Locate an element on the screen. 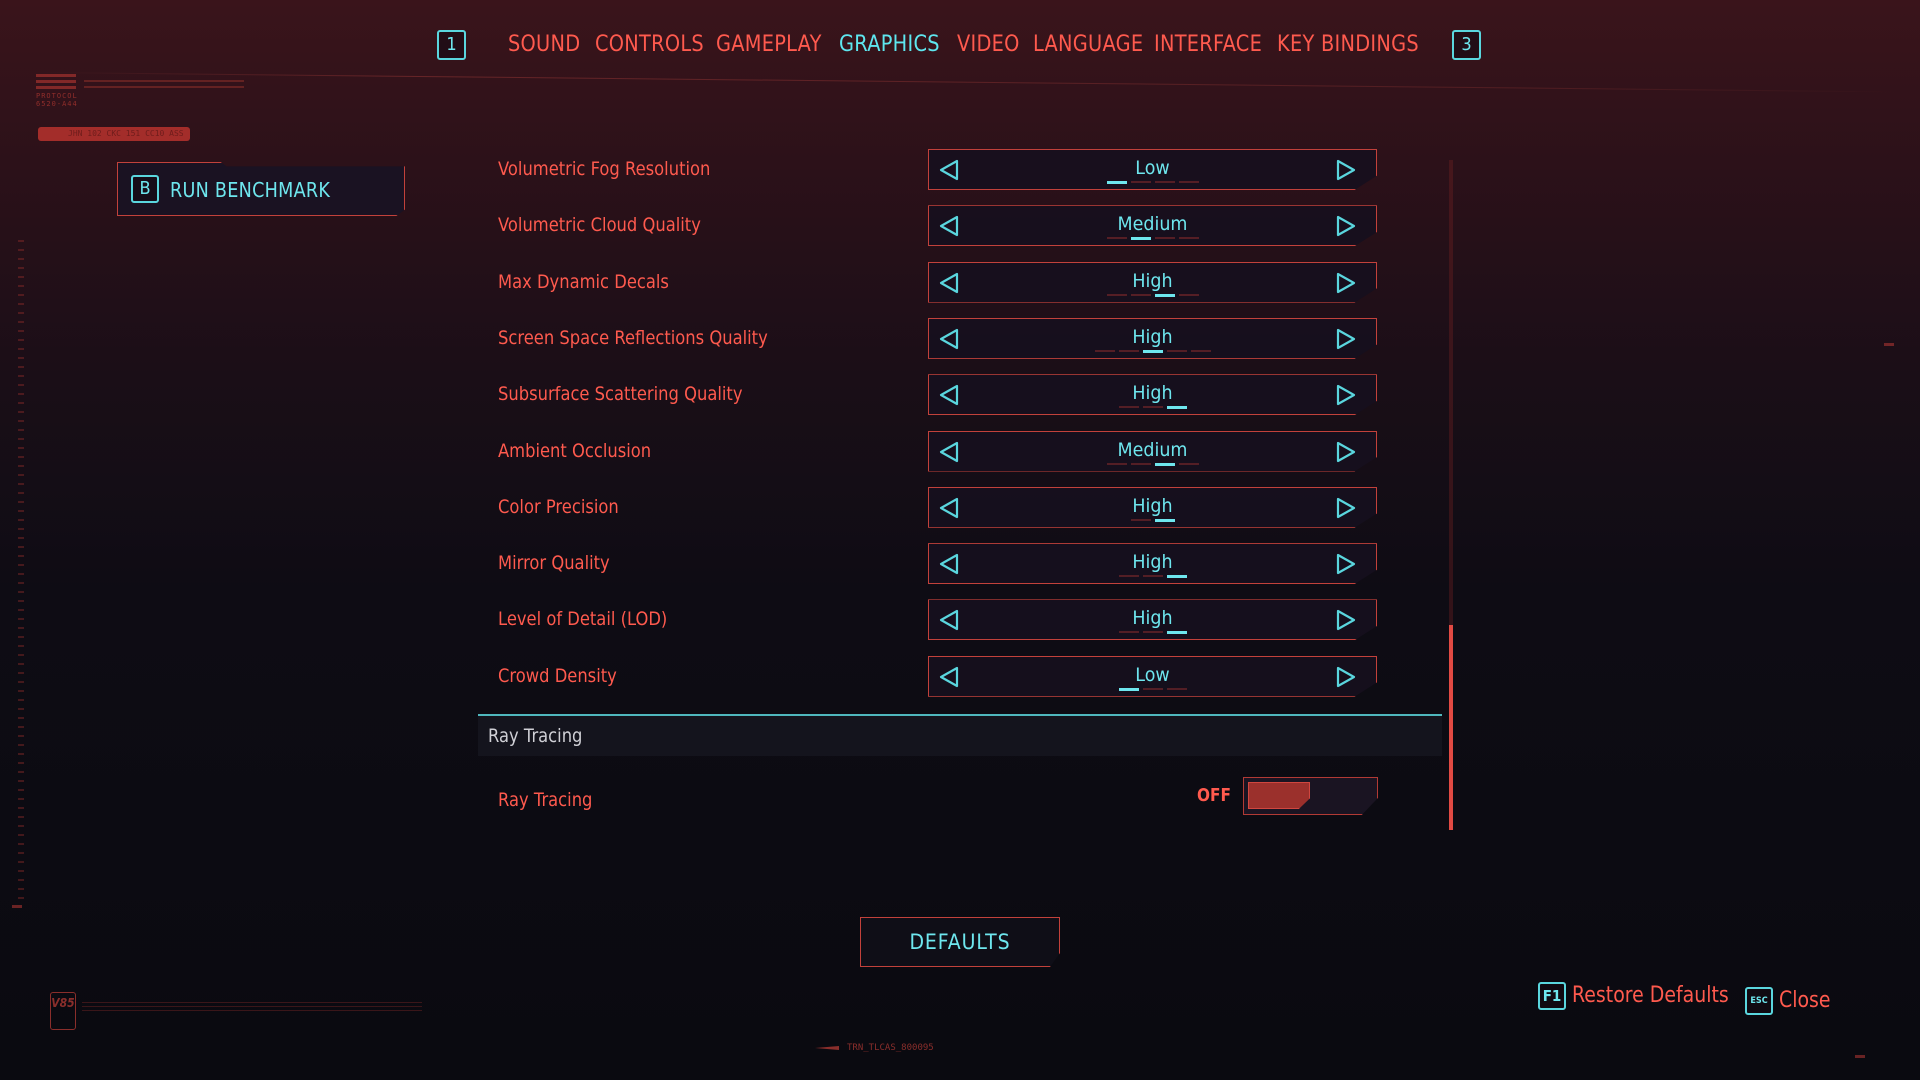  version-badge: V85 is located at coordinates (63, 1011).